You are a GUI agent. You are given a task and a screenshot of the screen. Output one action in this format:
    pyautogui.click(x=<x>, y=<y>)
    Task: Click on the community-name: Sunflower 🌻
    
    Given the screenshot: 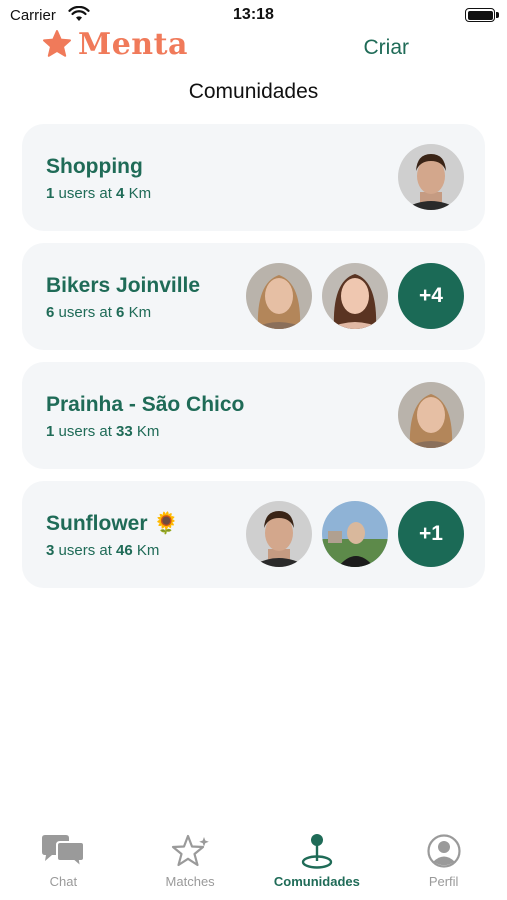 What is the action you would take?
    pyautogui.click(x=113, y=523)
    